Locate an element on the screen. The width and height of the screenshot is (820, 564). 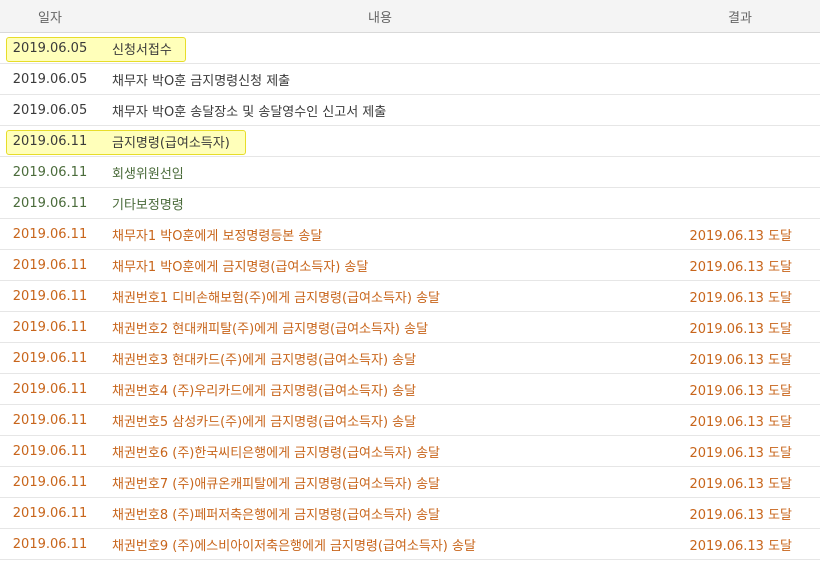
row-content: 채권번호7 (주)애큐온캐피탈에게 금지명령(급여소득자) 송달 is located at coordinates (380, 482).